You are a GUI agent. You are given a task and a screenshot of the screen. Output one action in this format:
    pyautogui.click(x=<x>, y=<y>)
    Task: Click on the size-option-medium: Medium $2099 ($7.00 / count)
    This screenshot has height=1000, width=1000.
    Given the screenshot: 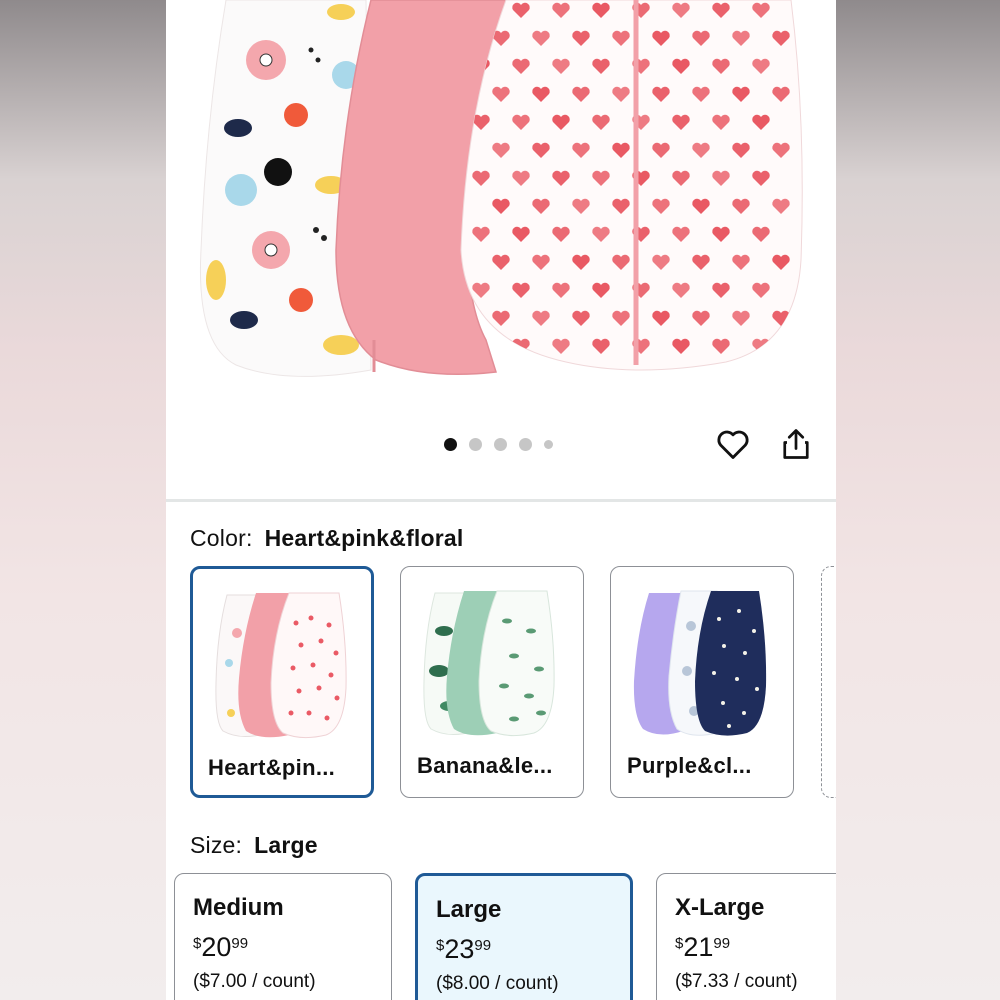 What is the action you would take?
    pyautogui.click(x=283, y=936)
    